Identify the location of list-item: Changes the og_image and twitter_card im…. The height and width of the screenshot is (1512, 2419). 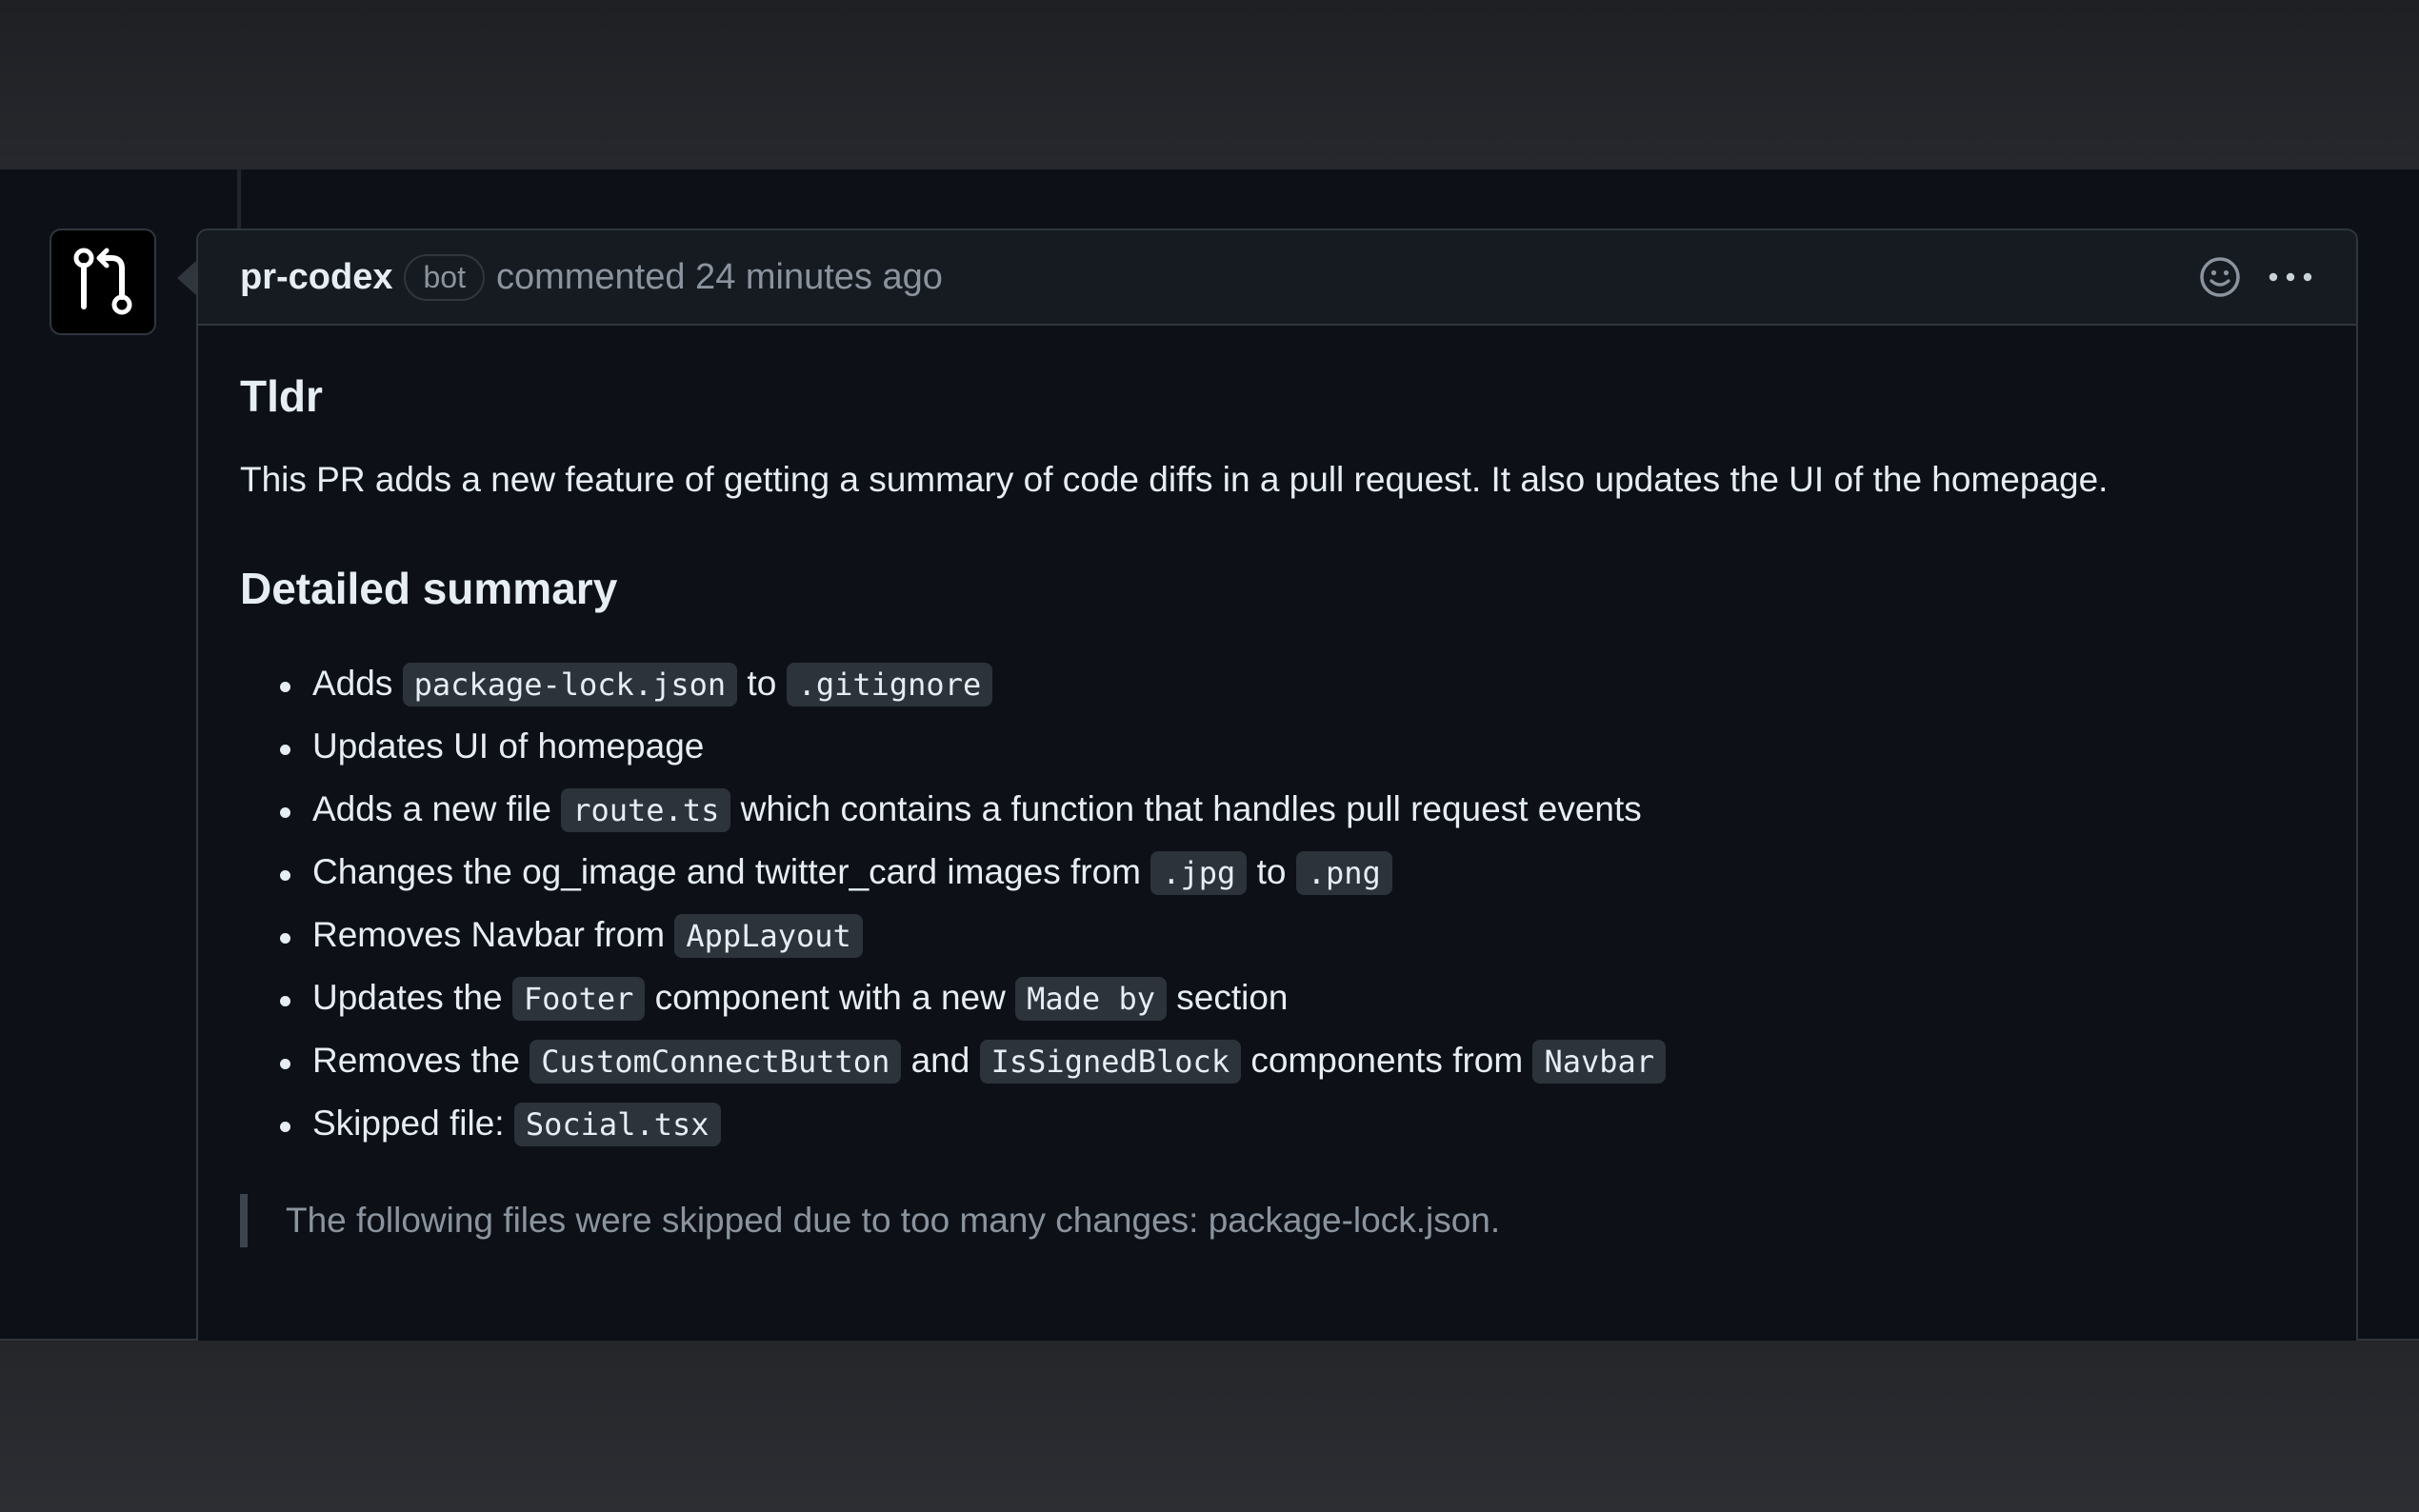
(1297, 878).